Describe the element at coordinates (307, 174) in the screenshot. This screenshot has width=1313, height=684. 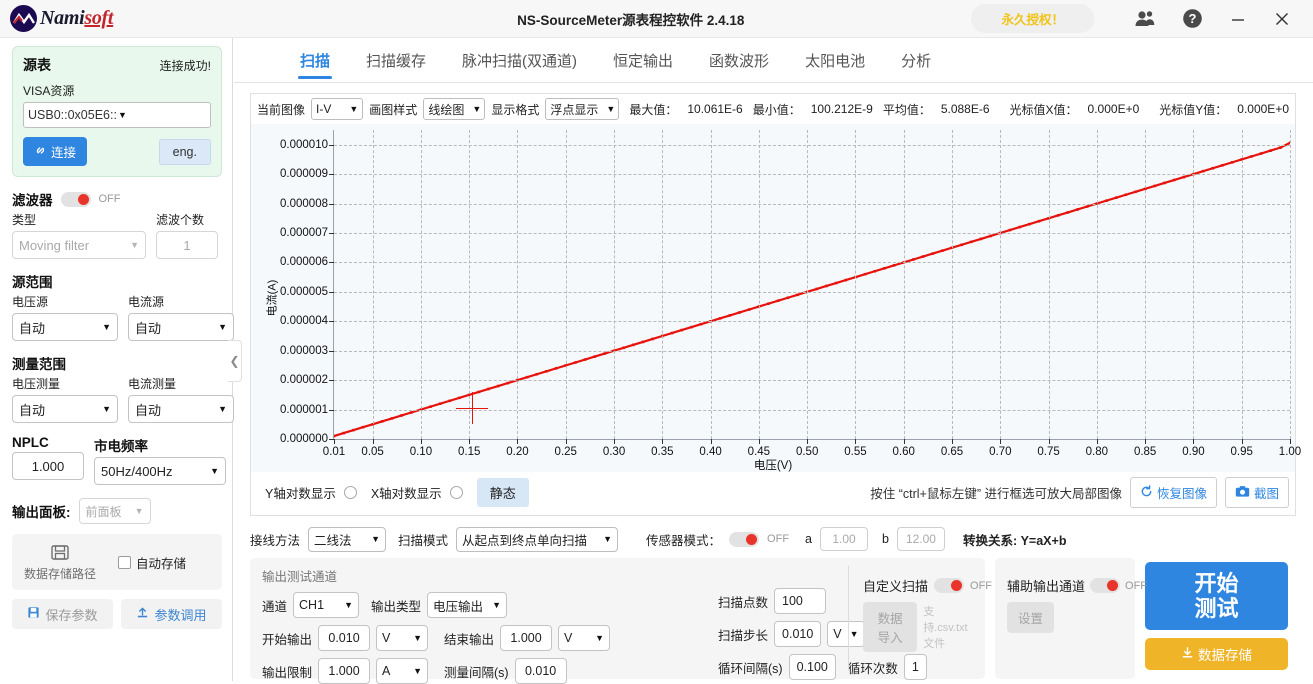
I see `y-axis-tick: 0.000009` at that location.